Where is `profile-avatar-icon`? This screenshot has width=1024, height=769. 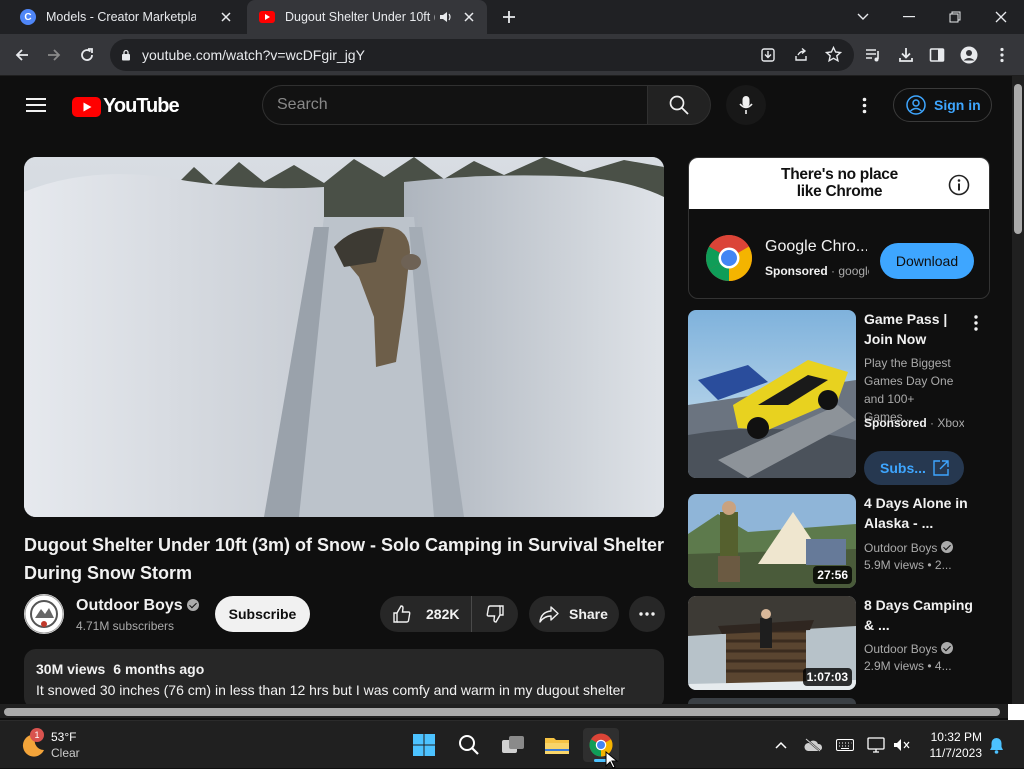 profile-avatar-icon is located at coordinates (969, 55).